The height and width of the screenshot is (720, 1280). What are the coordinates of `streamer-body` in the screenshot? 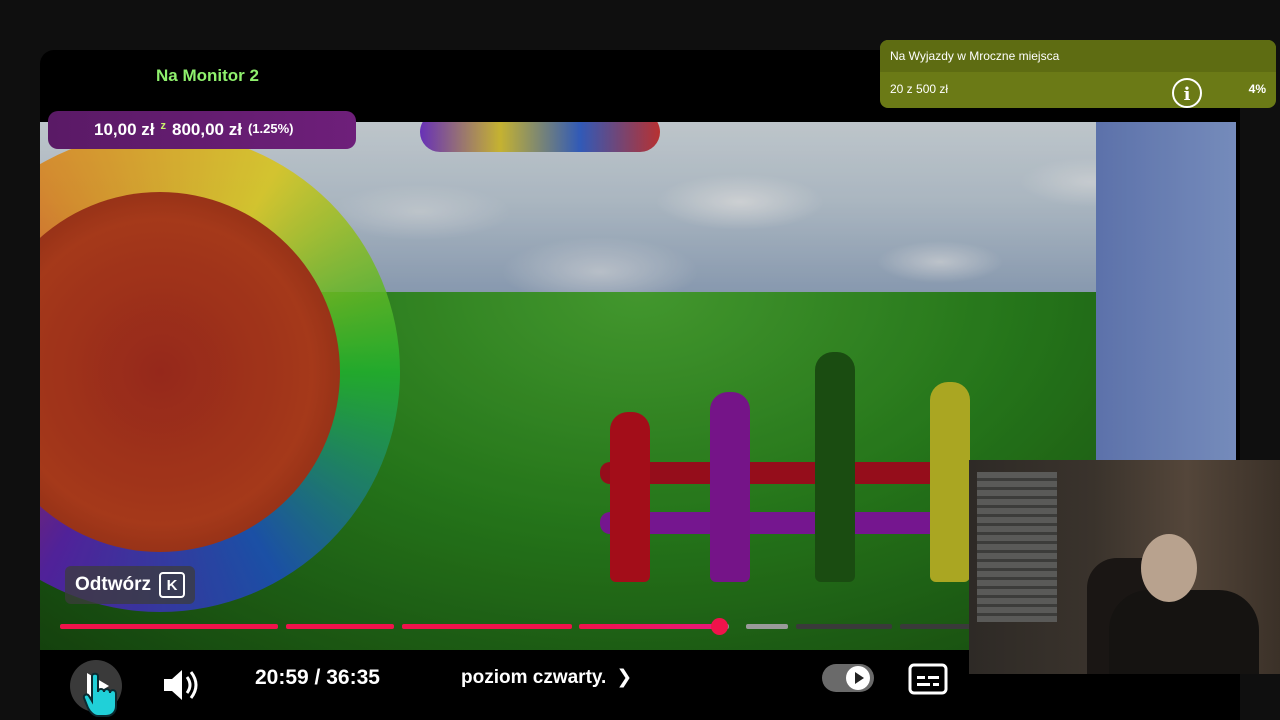 It's located at (1184, 632).